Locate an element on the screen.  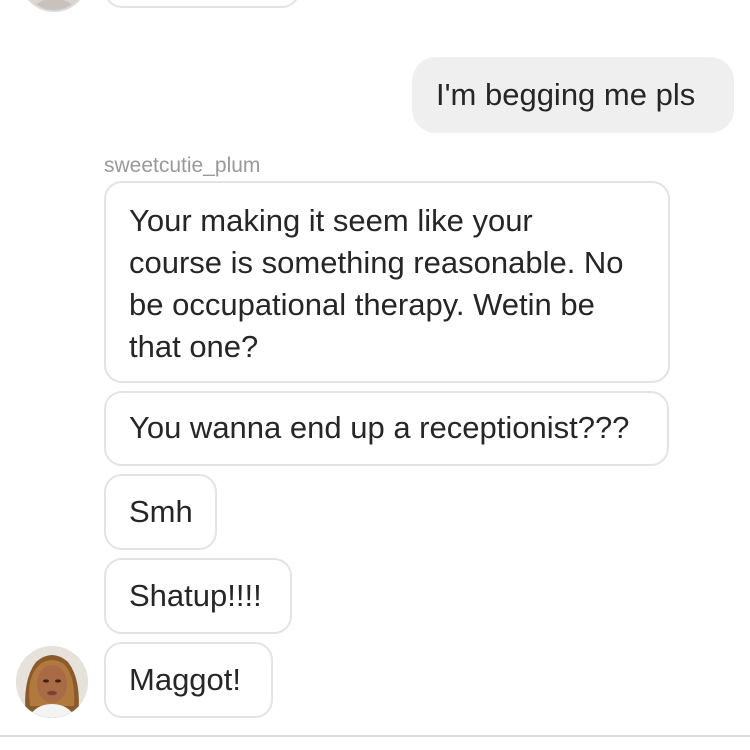
sender-username: sweetcutie_plum is located at coordinates (182, 165).